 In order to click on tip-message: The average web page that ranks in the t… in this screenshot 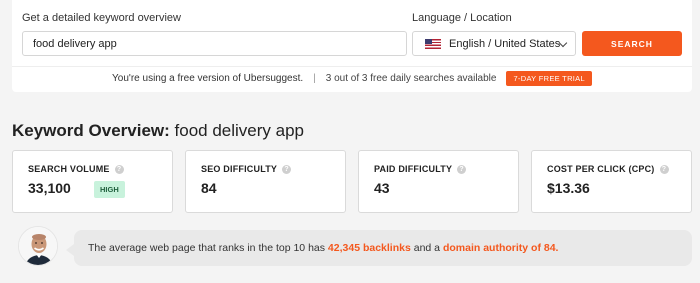, I will do `click(379, 248)`.